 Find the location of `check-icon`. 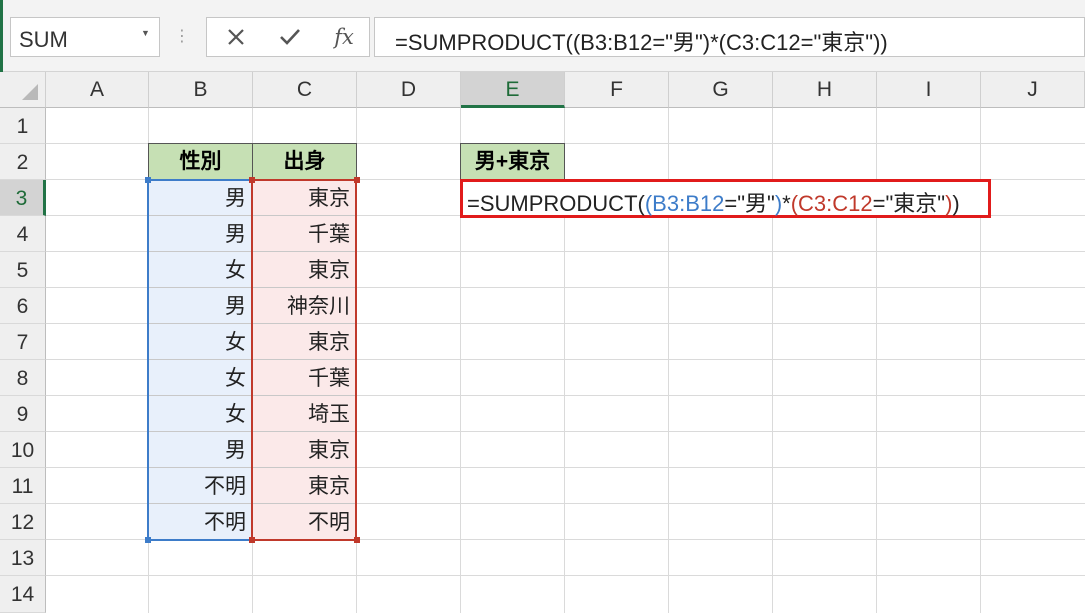

check-icon is located at coordinates (290, 37).